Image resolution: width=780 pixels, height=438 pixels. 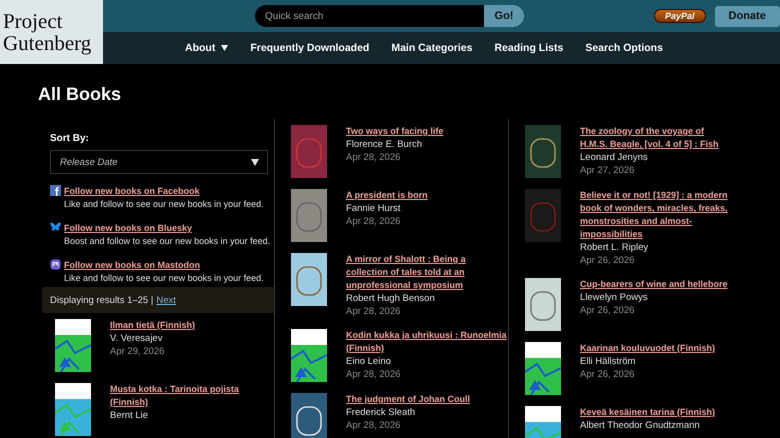 What do you see at coordinates (680, 16) in the screenshot?
I see `paypal-button: PayPal` at bounding box center [680, 16].